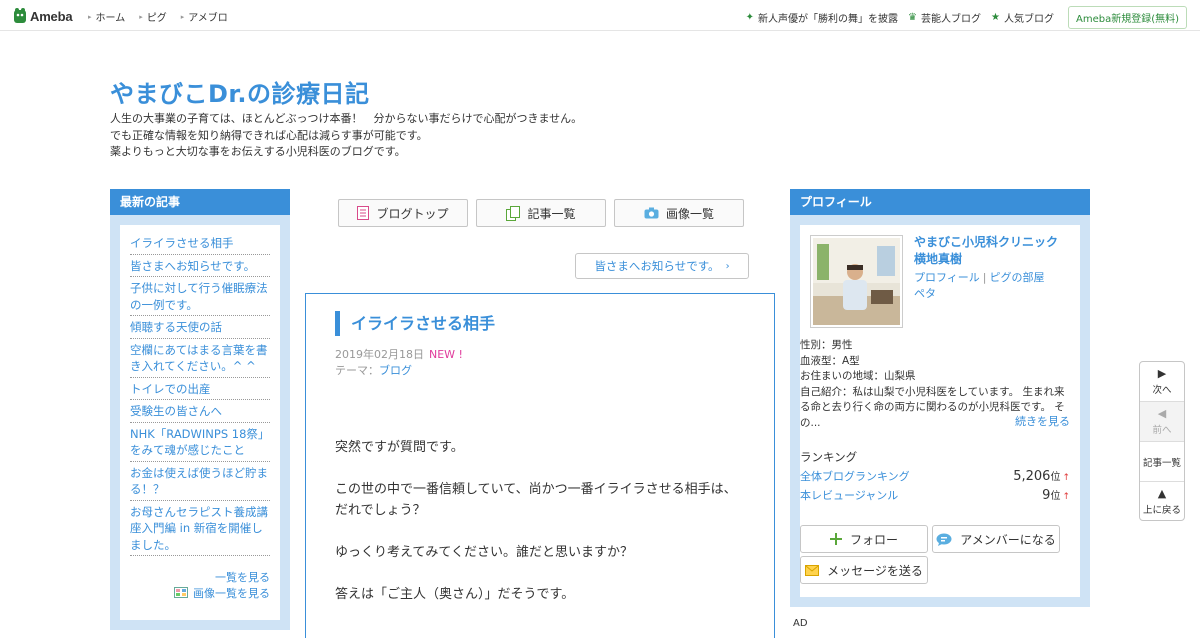  I want to click on follow-button: フォロー, so click(864, 539).